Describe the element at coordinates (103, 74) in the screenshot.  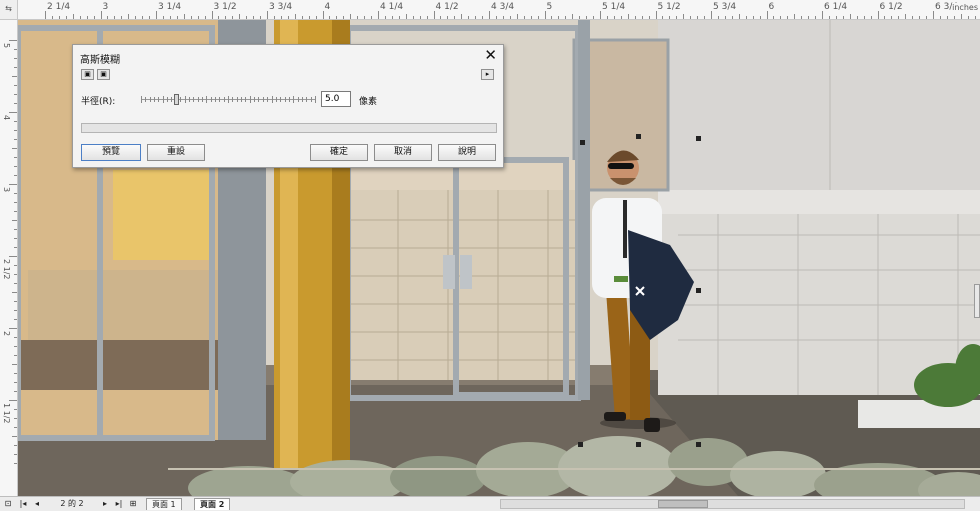
I see `toggle-split-preview-icon: ▣` at that location.